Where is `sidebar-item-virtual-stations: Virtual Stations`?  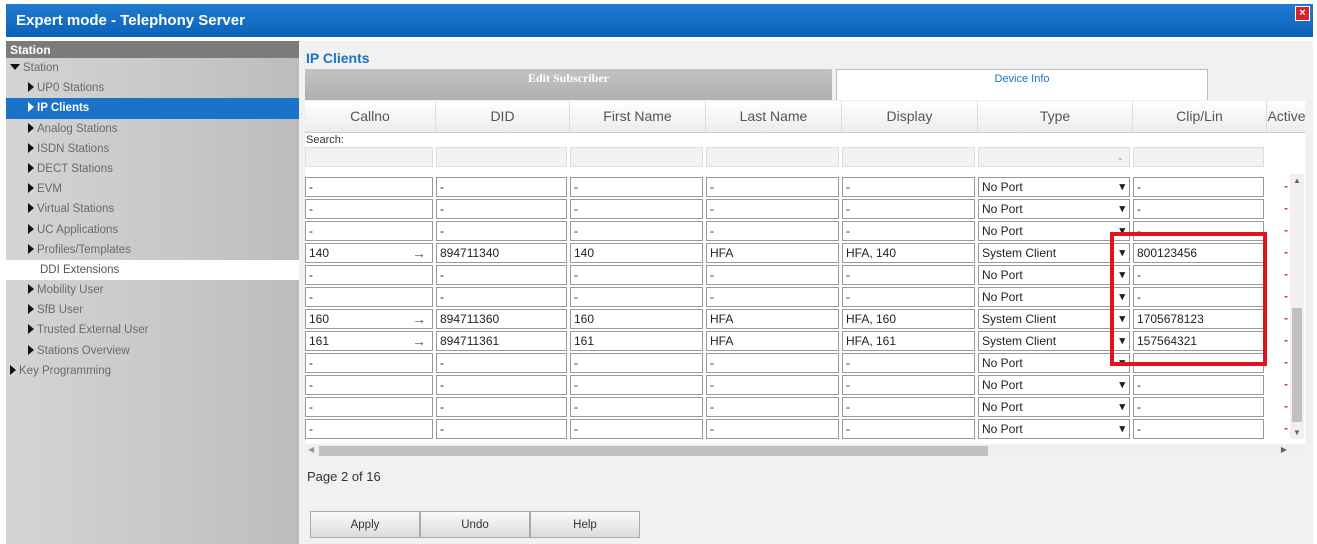 sidebar-item-virtual-stations: Virtual Stations is located at coordinates (152, 209).